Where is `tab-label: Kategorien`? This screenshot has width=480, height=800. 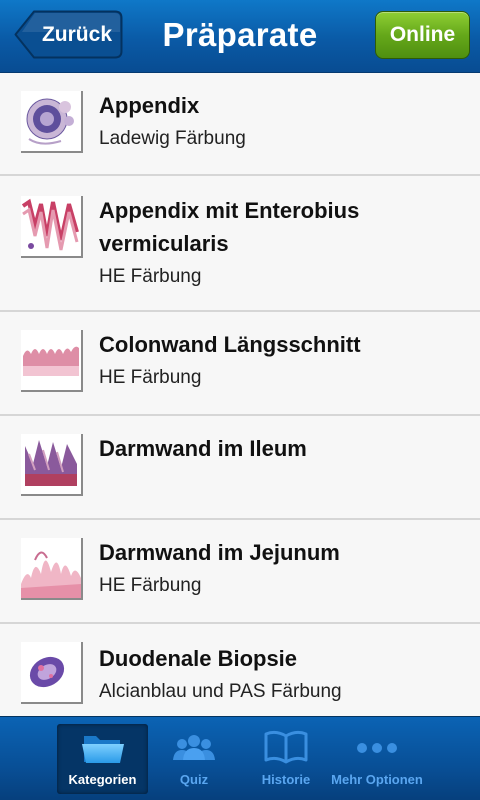 tab-label: Kategorien is located at coordinates (102, 779).